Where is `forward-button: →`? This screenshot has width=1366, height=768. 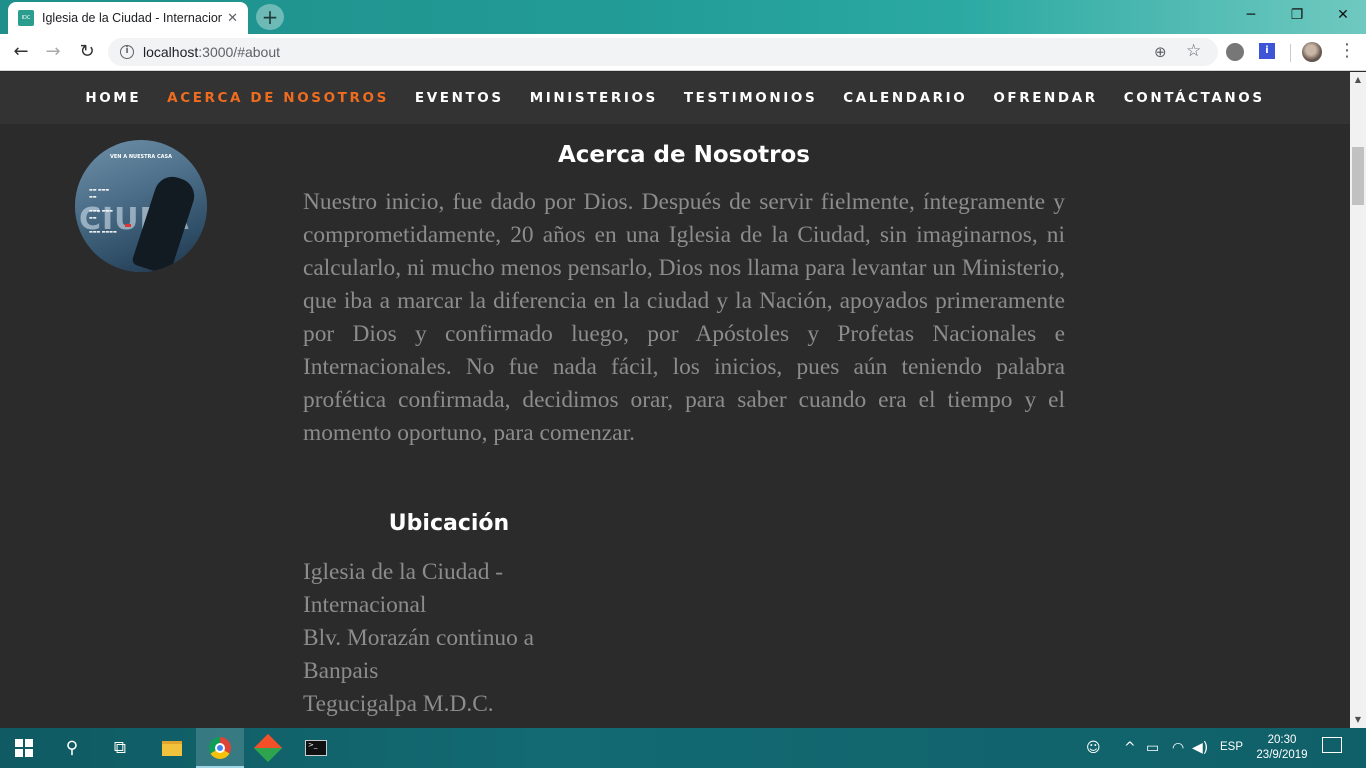
forward-button: → is located at coordinates (53, 52).